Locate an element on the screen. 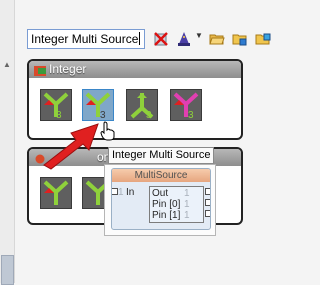  output-hint-out: 1 is located at coordinates (187, 193).